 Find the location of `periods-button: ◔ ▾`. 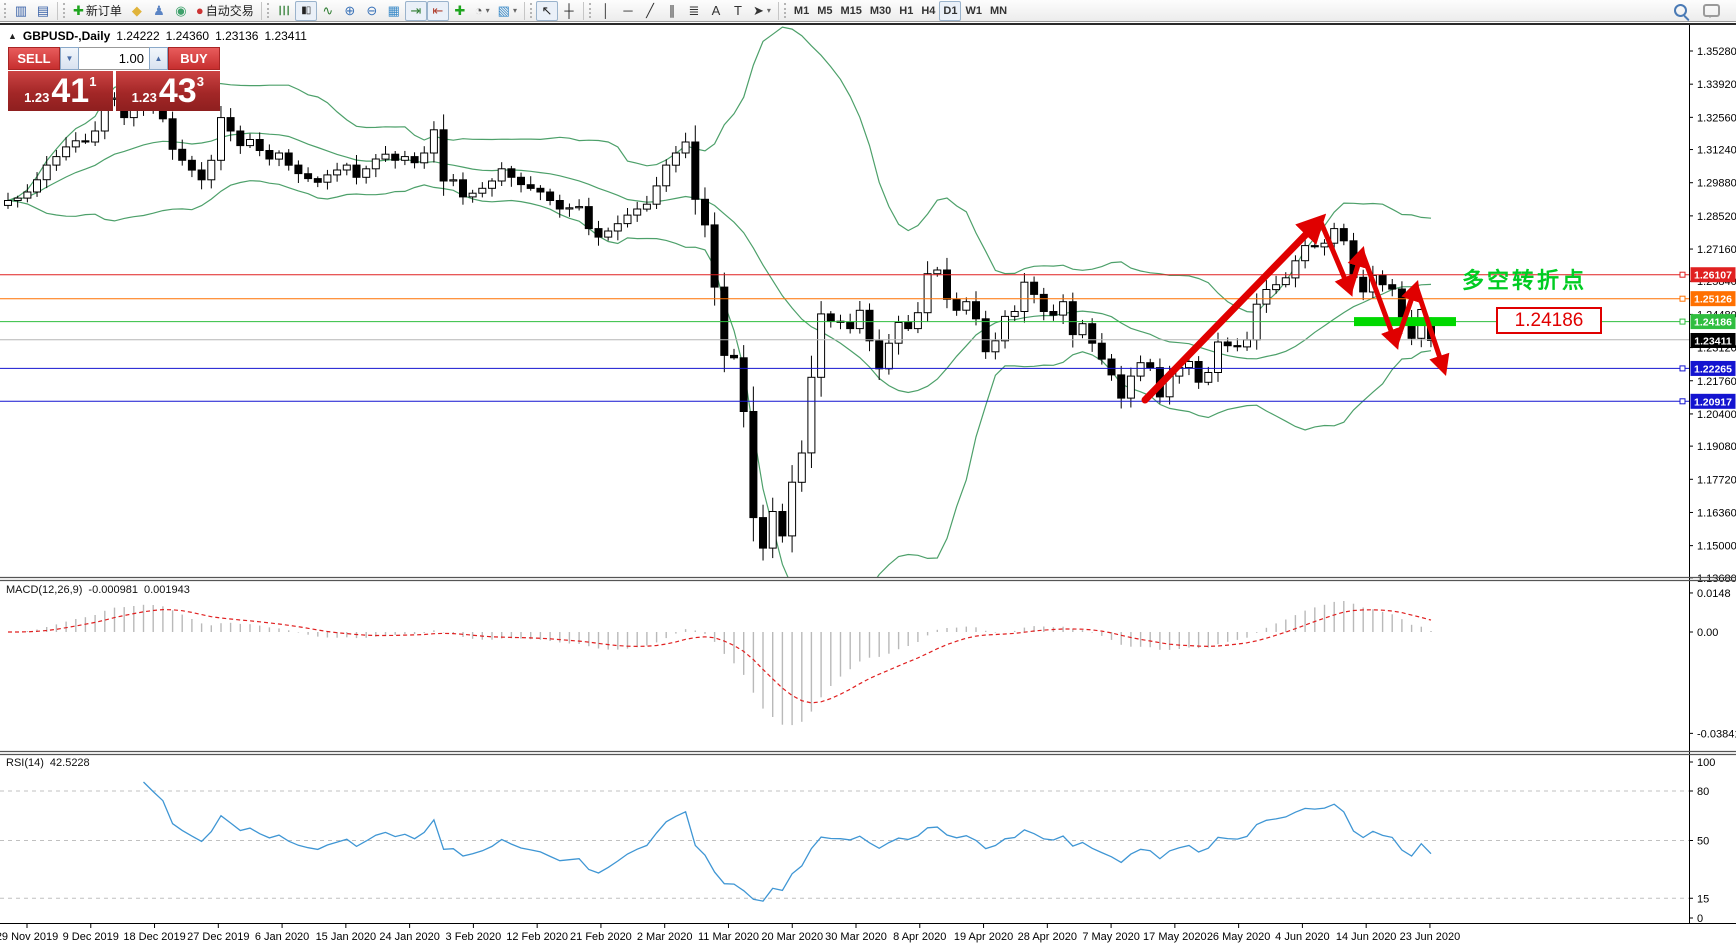

periods-button: ◔ ▾ is located at coordinates (482, 11).